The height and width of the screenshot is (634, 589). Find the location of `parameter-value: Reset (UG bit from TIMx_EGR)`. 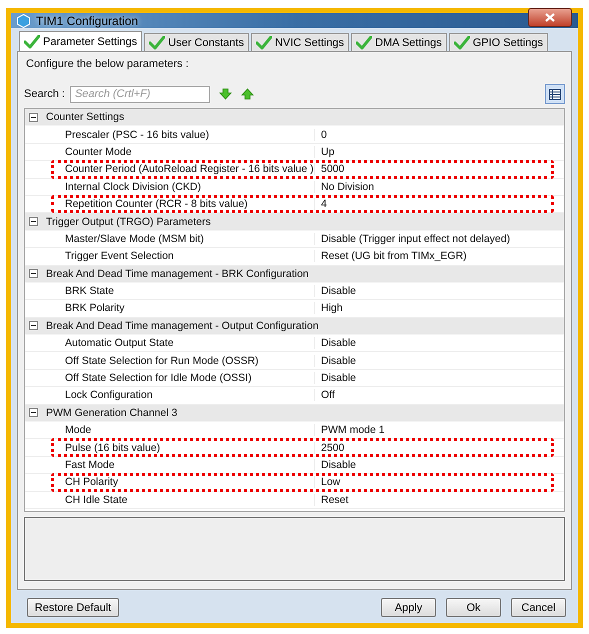

parameter-value: Reset (UG bit from TIMx_EGR) is located at coordinates (391, 256).